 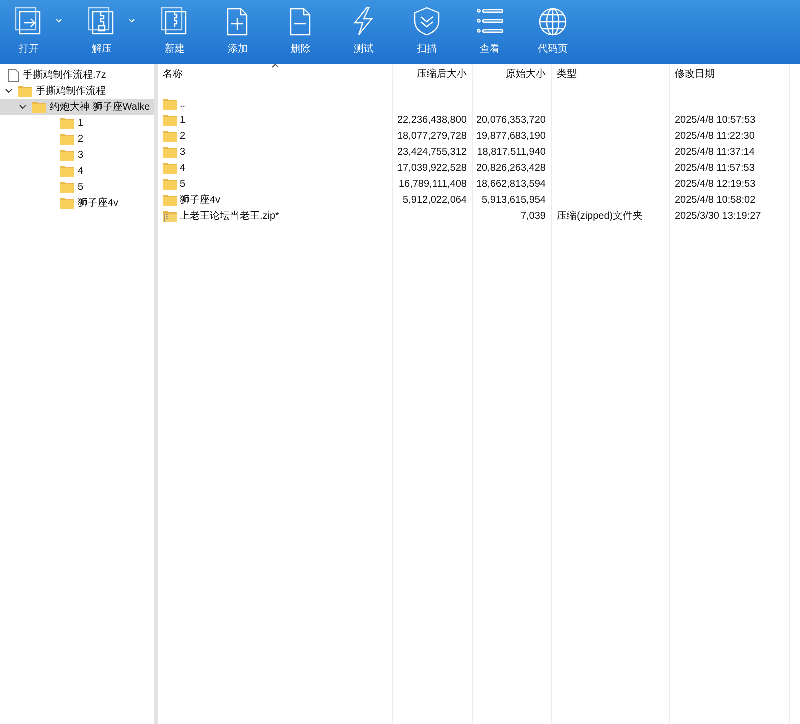 What do you see at coordinates (435, 200) in the screenshot?
I see `table-cell: 5,912,022,064` at bounding box center [435, 200].